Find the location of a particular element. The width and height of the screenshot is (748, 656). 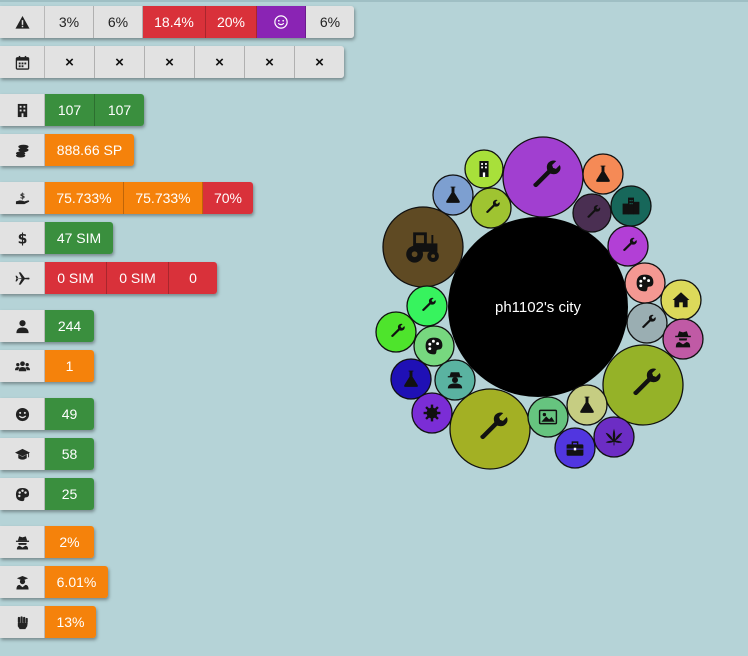

city-name: ph1102's city is located at coordinates (538, 307).